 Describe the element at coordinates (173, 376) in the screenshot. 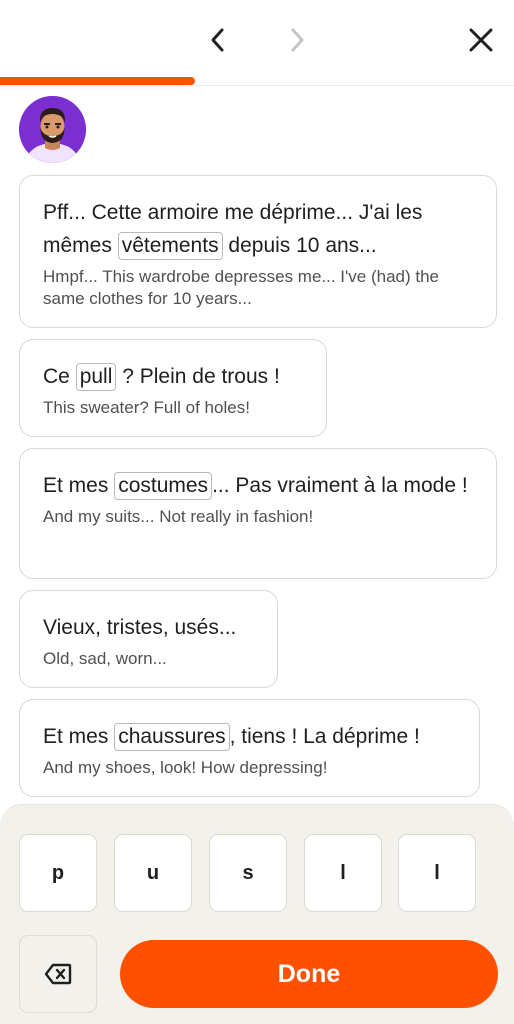

I see `message-french: Ce pull ? Plein de trous !` at that location.